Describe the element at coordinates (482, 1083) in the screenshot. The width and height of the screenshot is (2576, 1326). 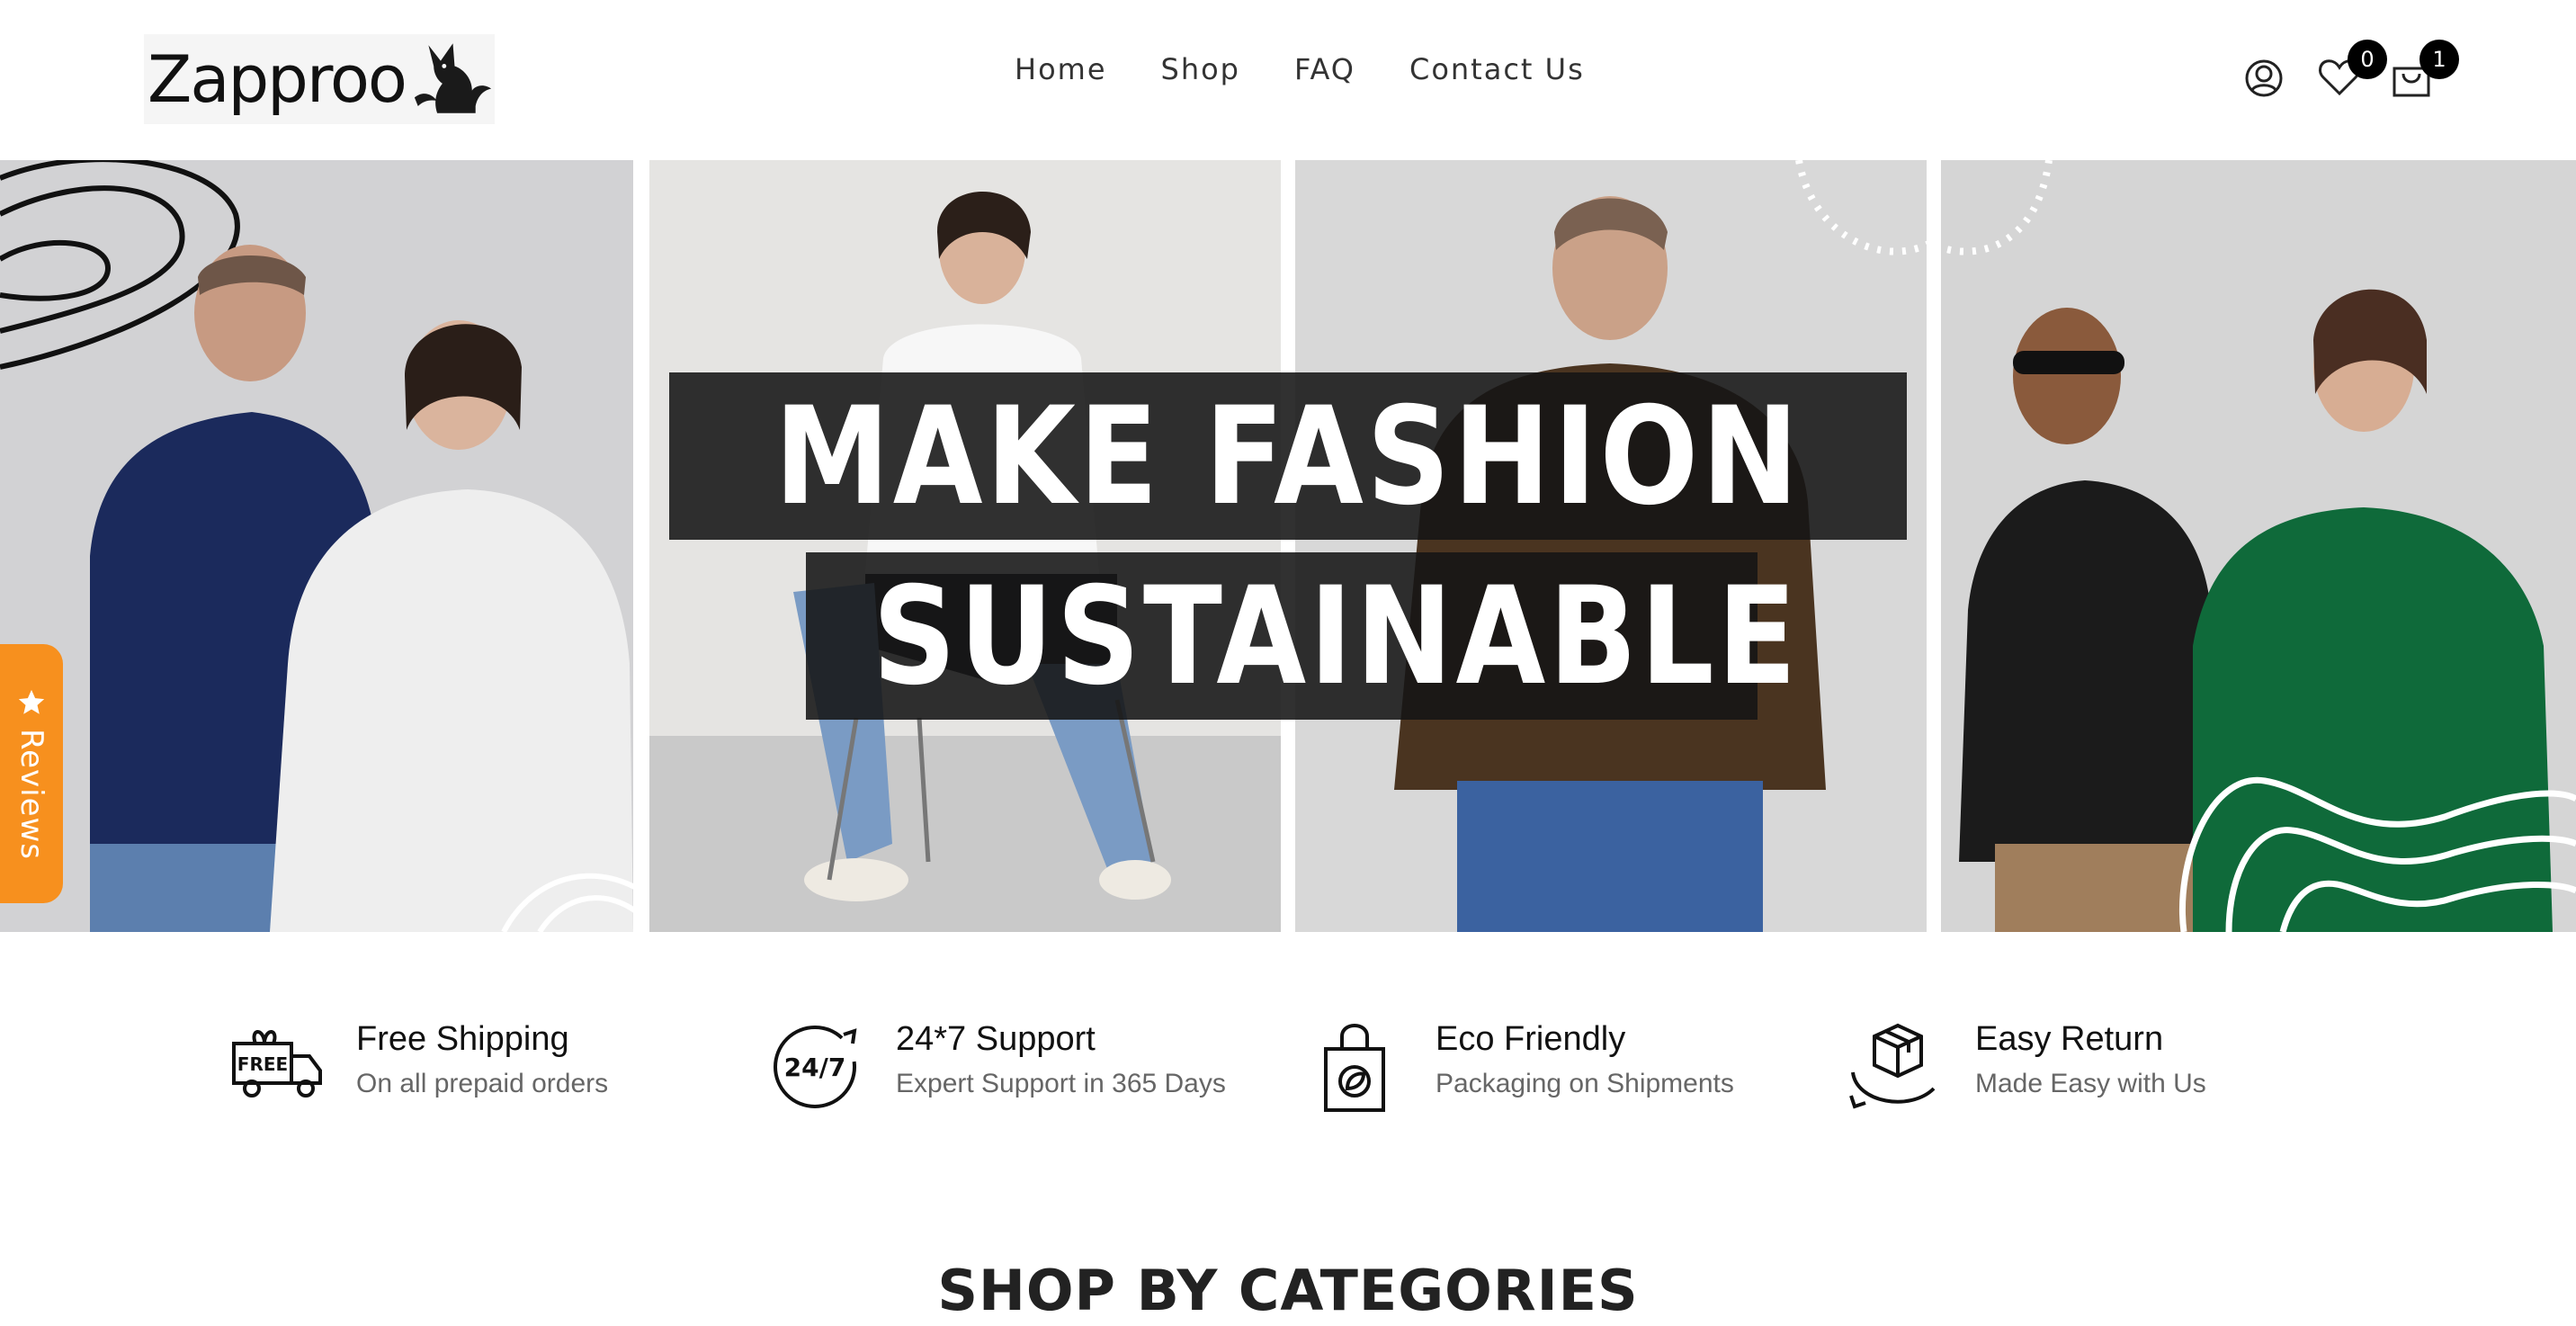
I see `feature-subtitle: On all prepaid orders` at that location.